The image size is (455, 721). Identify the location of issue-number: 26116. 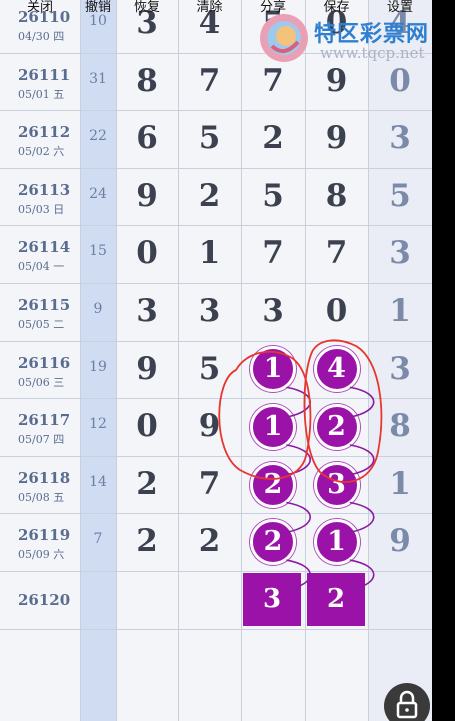
(44, 362).